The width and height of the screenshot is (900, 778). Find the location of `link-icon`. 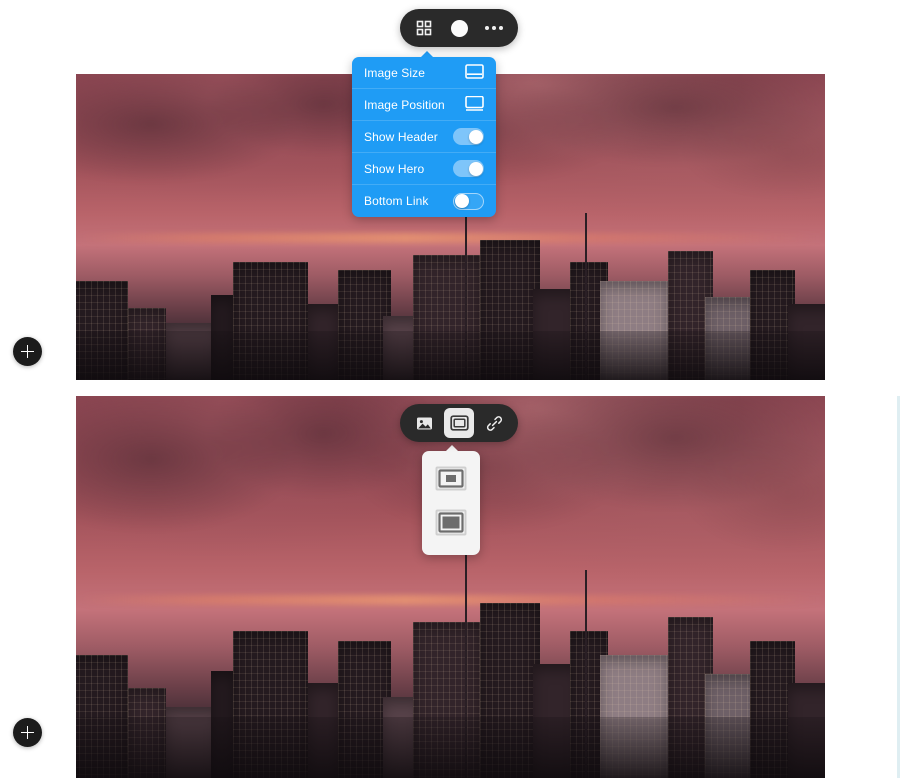

link-icon is located at coordinates (494, 423).